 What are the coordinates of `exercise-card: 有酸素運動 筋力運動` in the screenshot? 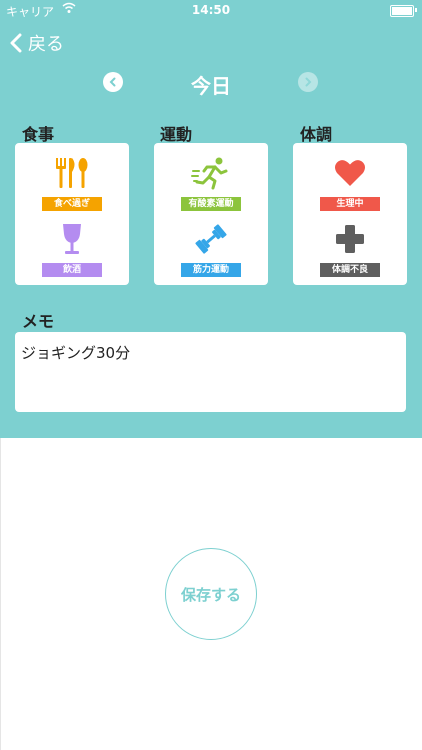 It's located at (211, 214).